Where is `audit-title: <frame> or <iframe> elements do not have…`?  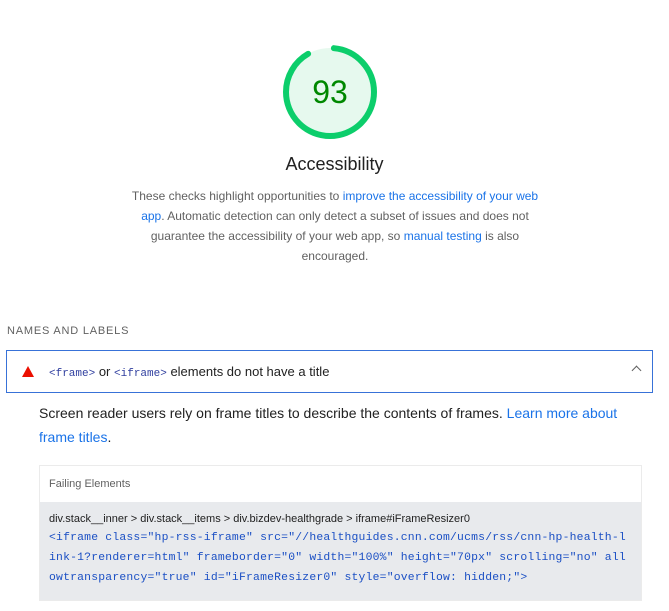 audit-title: <frame> or <iframe> elements do not have… is located at coordinates (189, 372).